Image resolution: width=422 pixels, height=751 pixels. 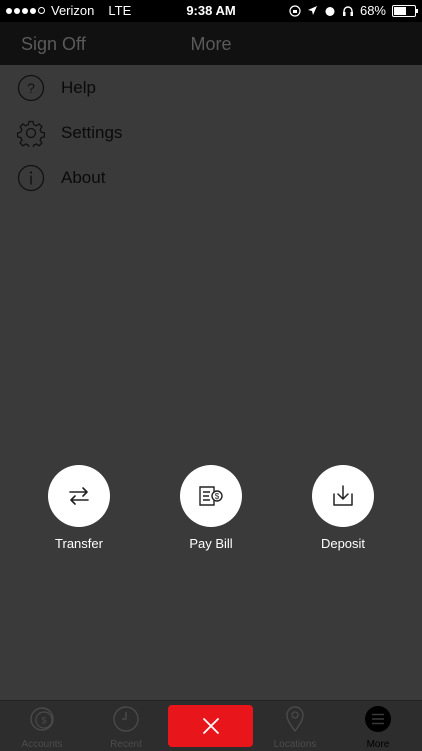 What do you see at coordinates (295, 10) in the screenshot?
I see `orientation-lock-icon` at bounding box center [295, 10].